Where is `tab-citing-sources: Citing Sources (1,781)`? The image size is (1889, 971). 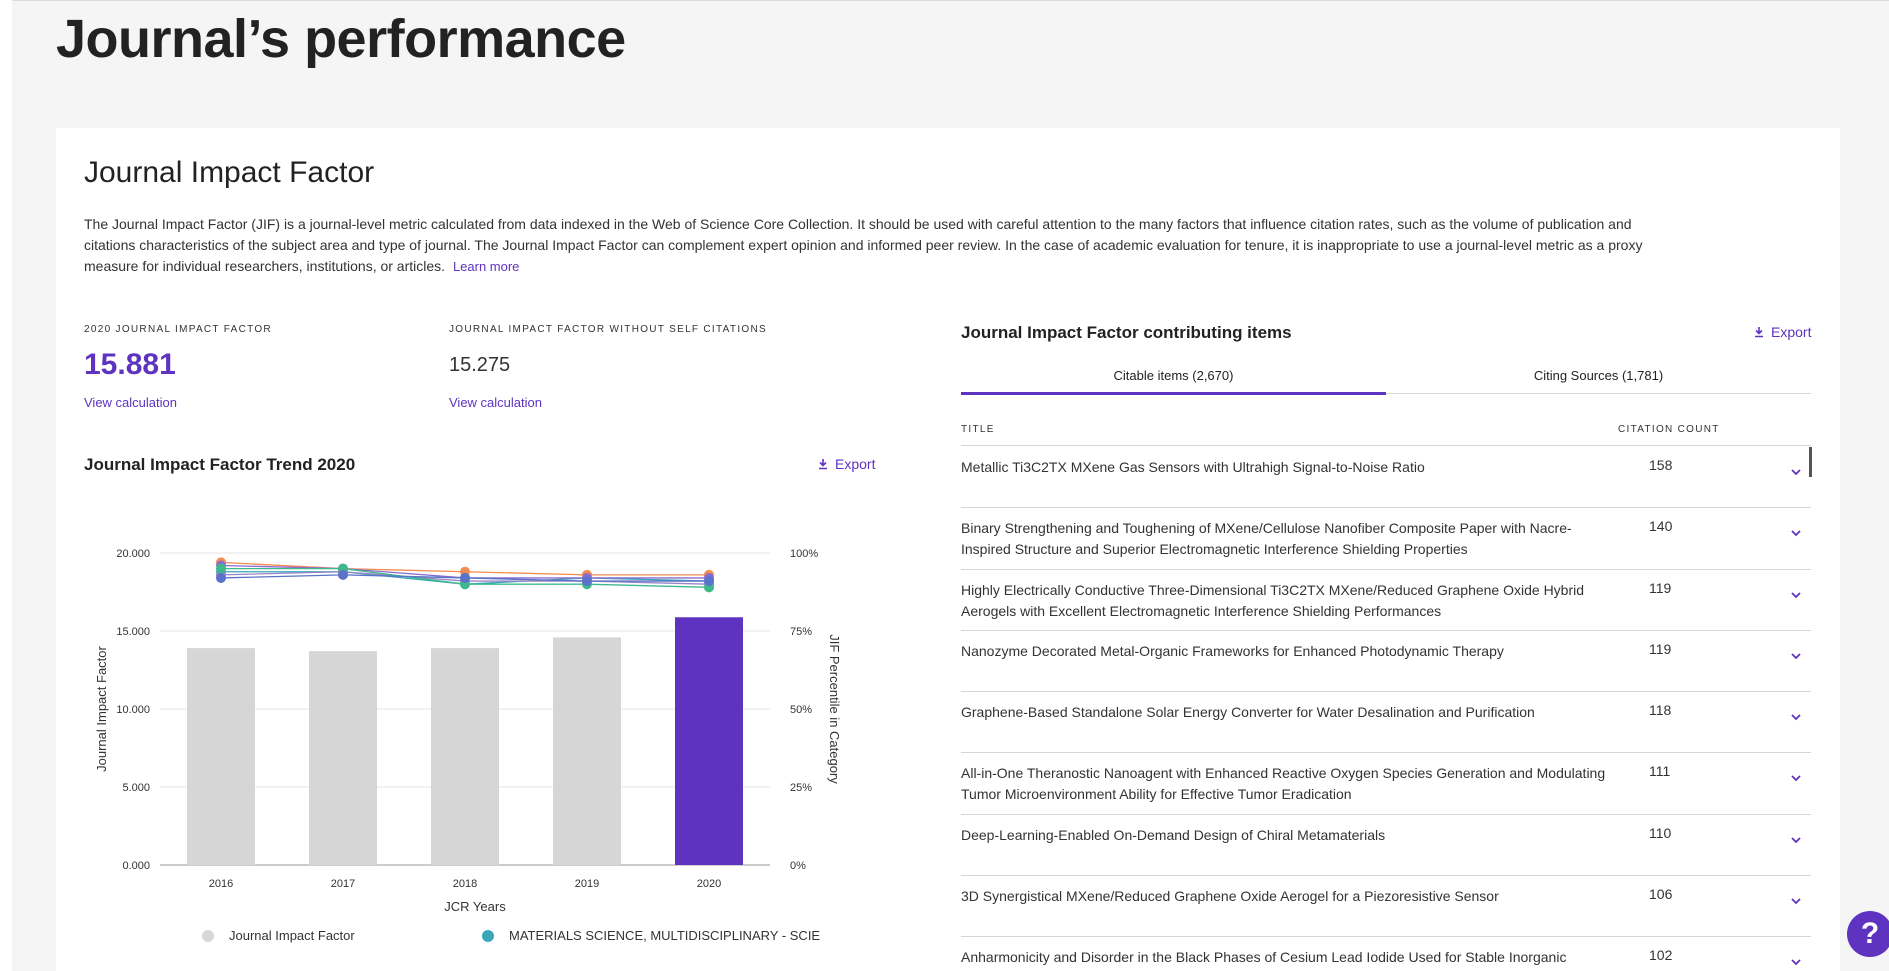
tab-citing-sources: Citing Sources (1,781) is located at coordinates (1598, 378).